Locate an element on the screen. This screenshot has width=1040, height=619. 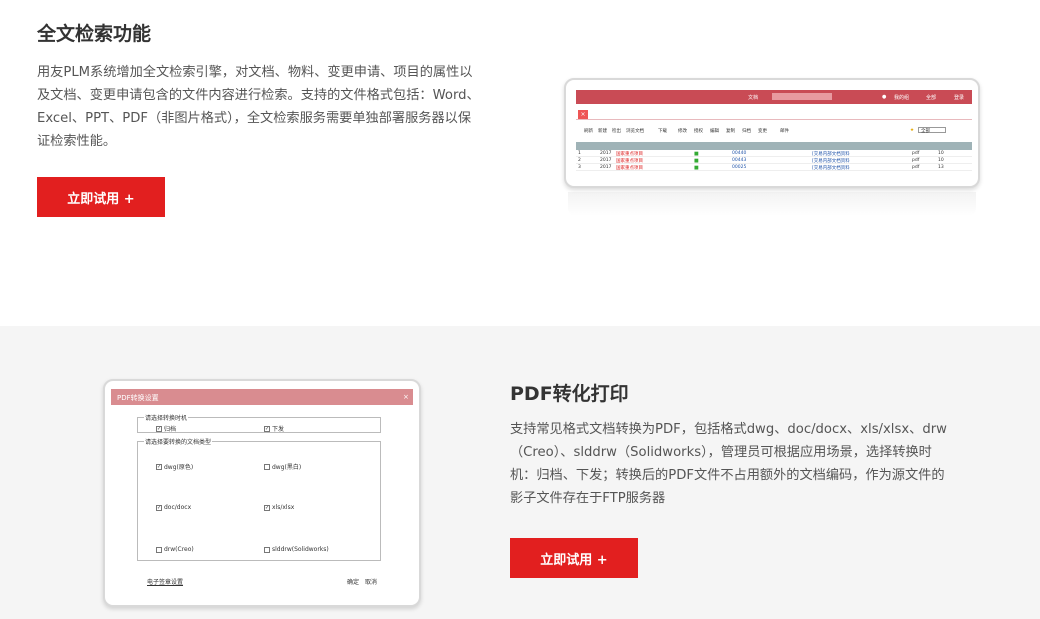
toolbar-item: 检出 is located at coordinates (616, 131).